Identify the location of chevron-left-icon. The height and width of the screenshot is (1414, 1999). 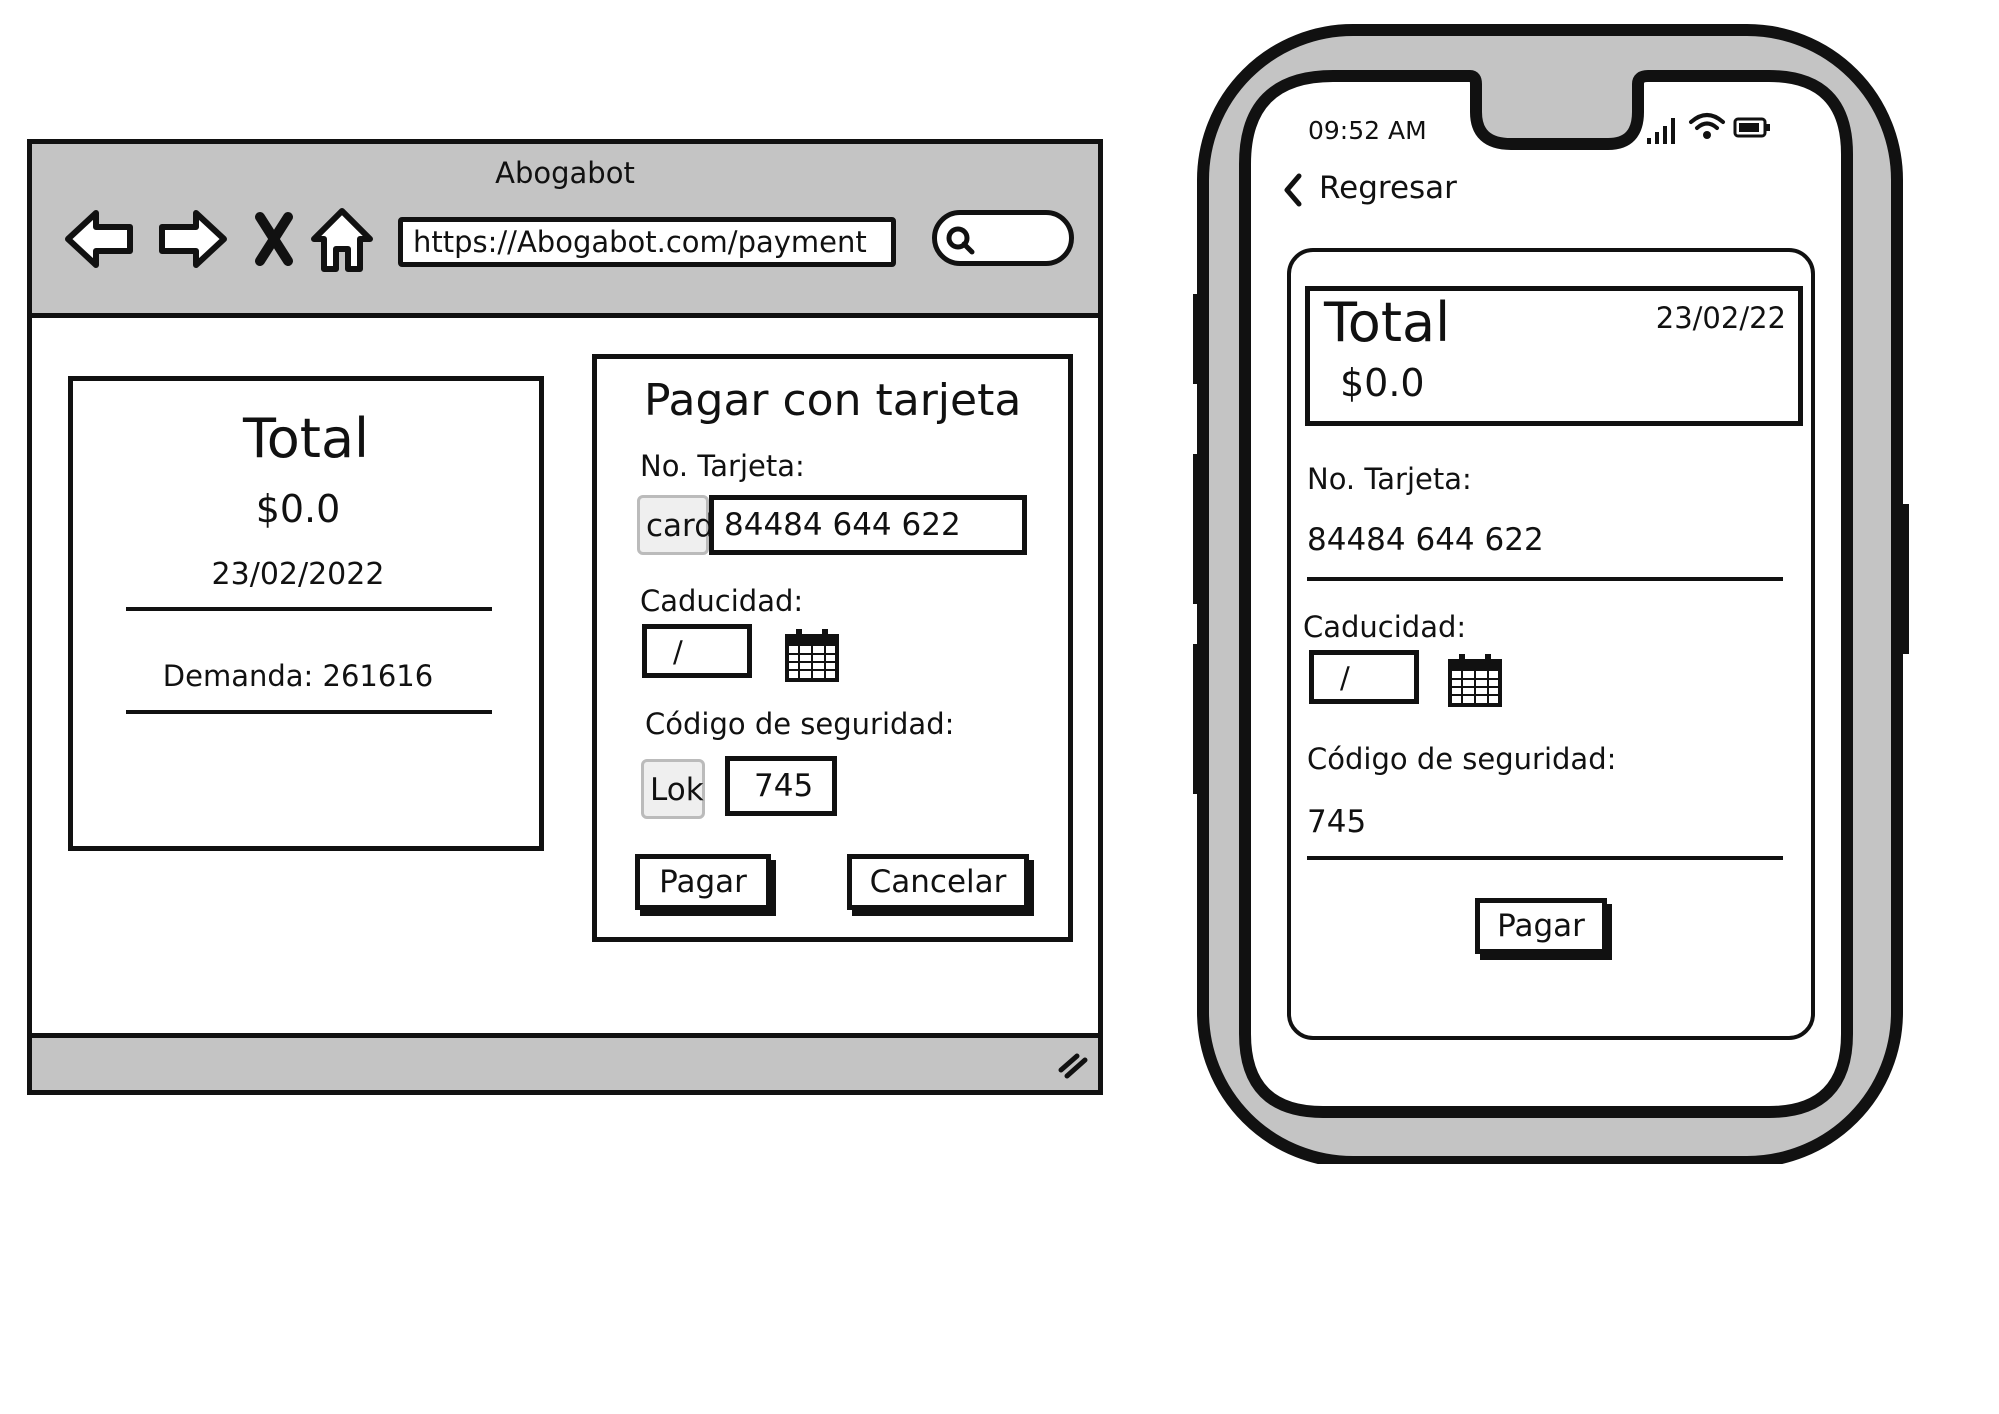
(1293, 190).